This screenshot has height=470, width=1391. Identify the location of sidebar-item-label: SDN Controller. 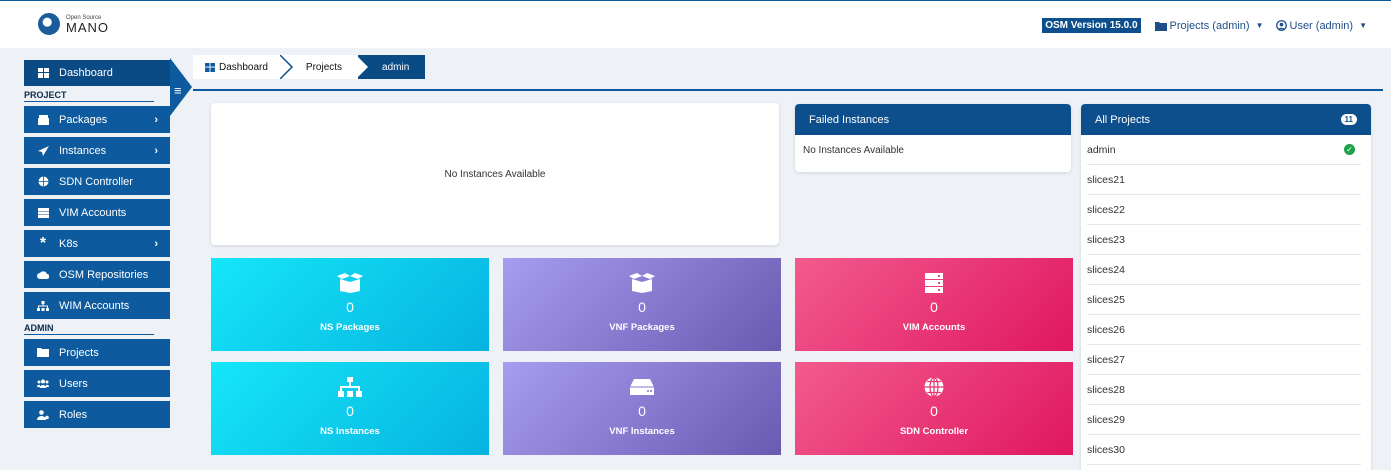
(96, 181).